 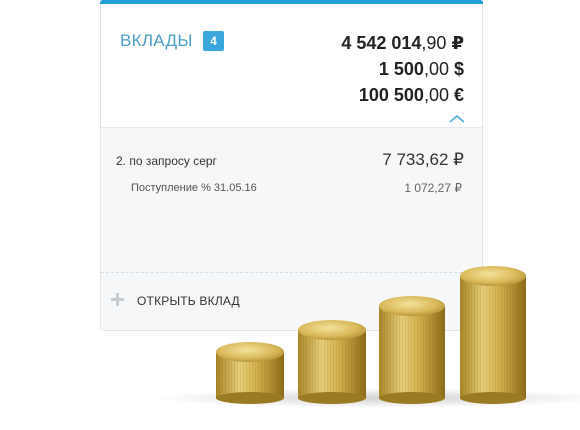 What do you see at coordinates (194, 188) in the screenshot?
I see `transaction-label: Поступление % 31.05.16` at bounding box center [194, 188].